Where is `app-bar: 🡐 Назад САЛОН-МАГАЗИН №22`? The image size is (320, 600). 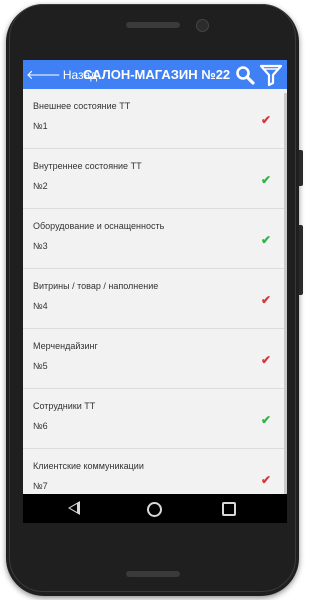
app-bar: 🡐 Назад САЛОН-МАГАЗИН №22 is located at coordinates (155, 74).